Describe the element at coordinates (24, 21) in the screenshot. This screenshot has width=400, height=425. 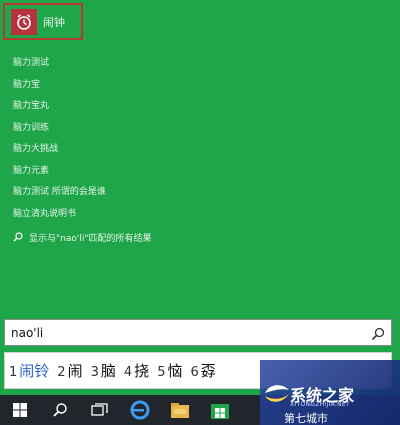
I see `alarm-clock-icon` at that location.